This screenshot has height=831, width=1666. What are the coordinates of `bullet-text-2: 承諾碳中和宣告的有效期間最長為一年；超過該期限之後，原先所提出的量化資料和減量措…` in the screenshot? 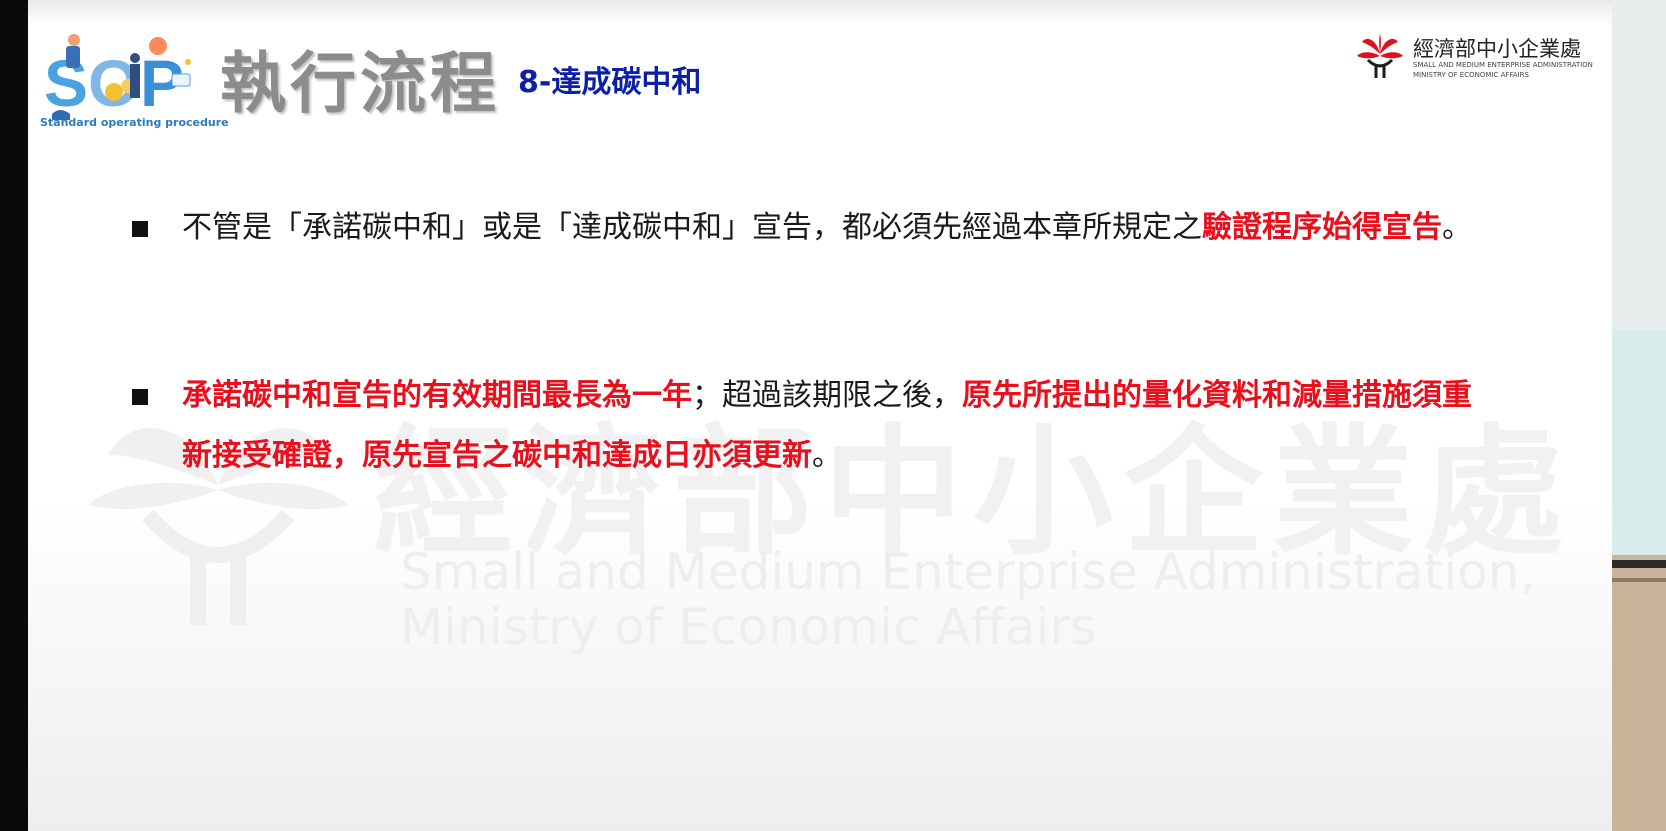 It's located at (832, 426).